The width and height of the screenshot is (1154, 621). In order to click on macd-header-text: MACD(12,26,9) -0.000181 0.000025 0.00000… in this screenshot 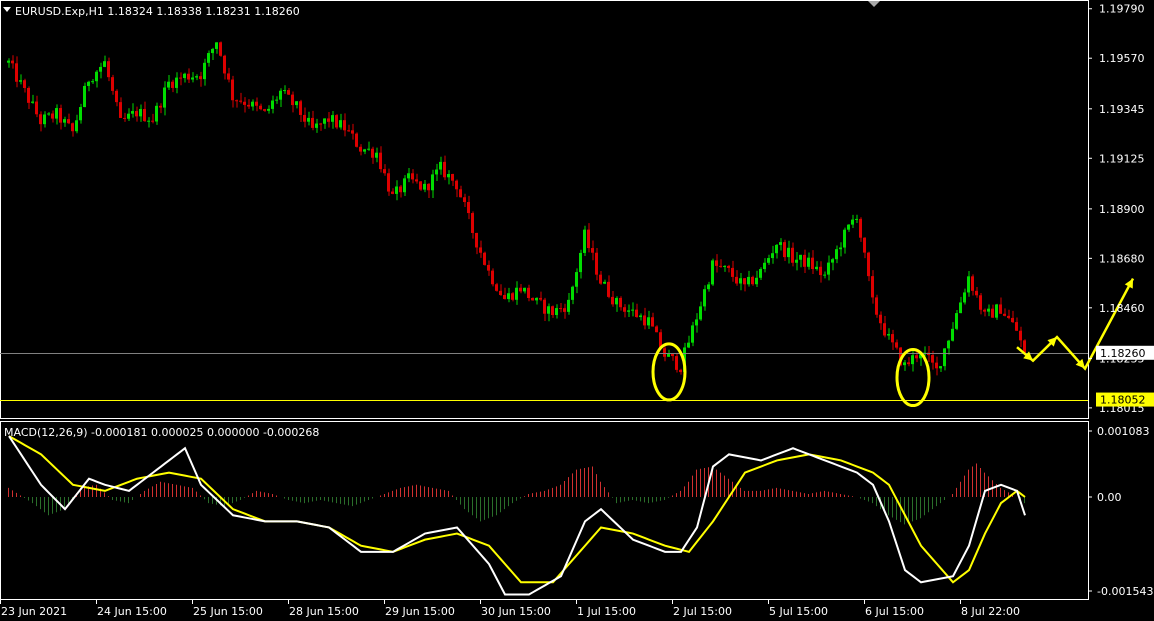, I will do `click(161, 432)`.